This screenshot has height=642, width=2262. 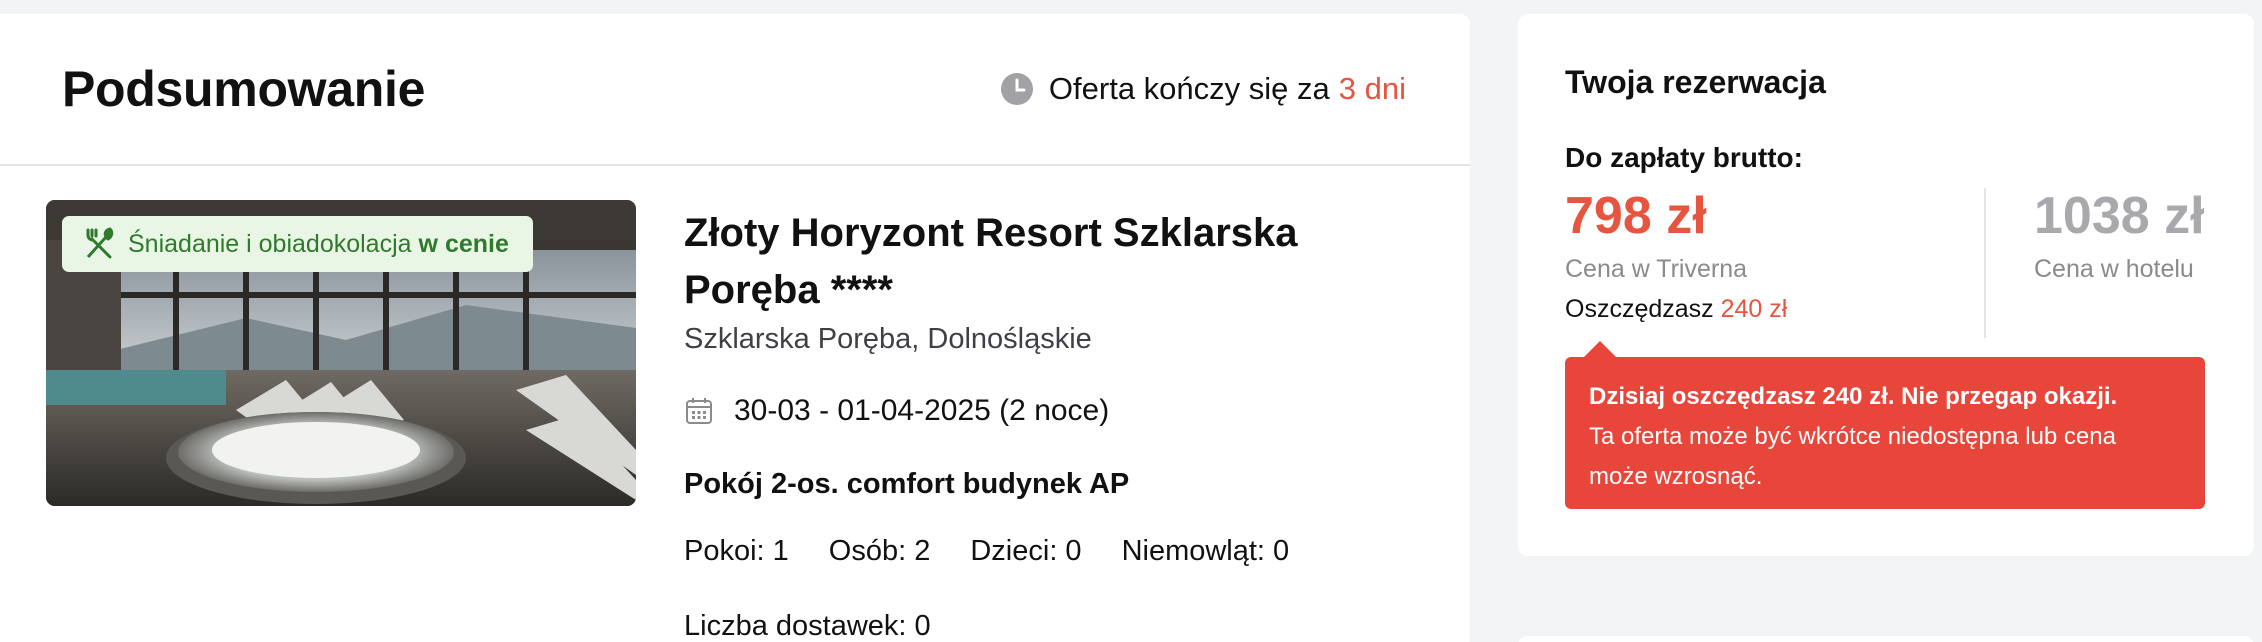 I want to click on clock-icon, so click(x=1016, y=89).